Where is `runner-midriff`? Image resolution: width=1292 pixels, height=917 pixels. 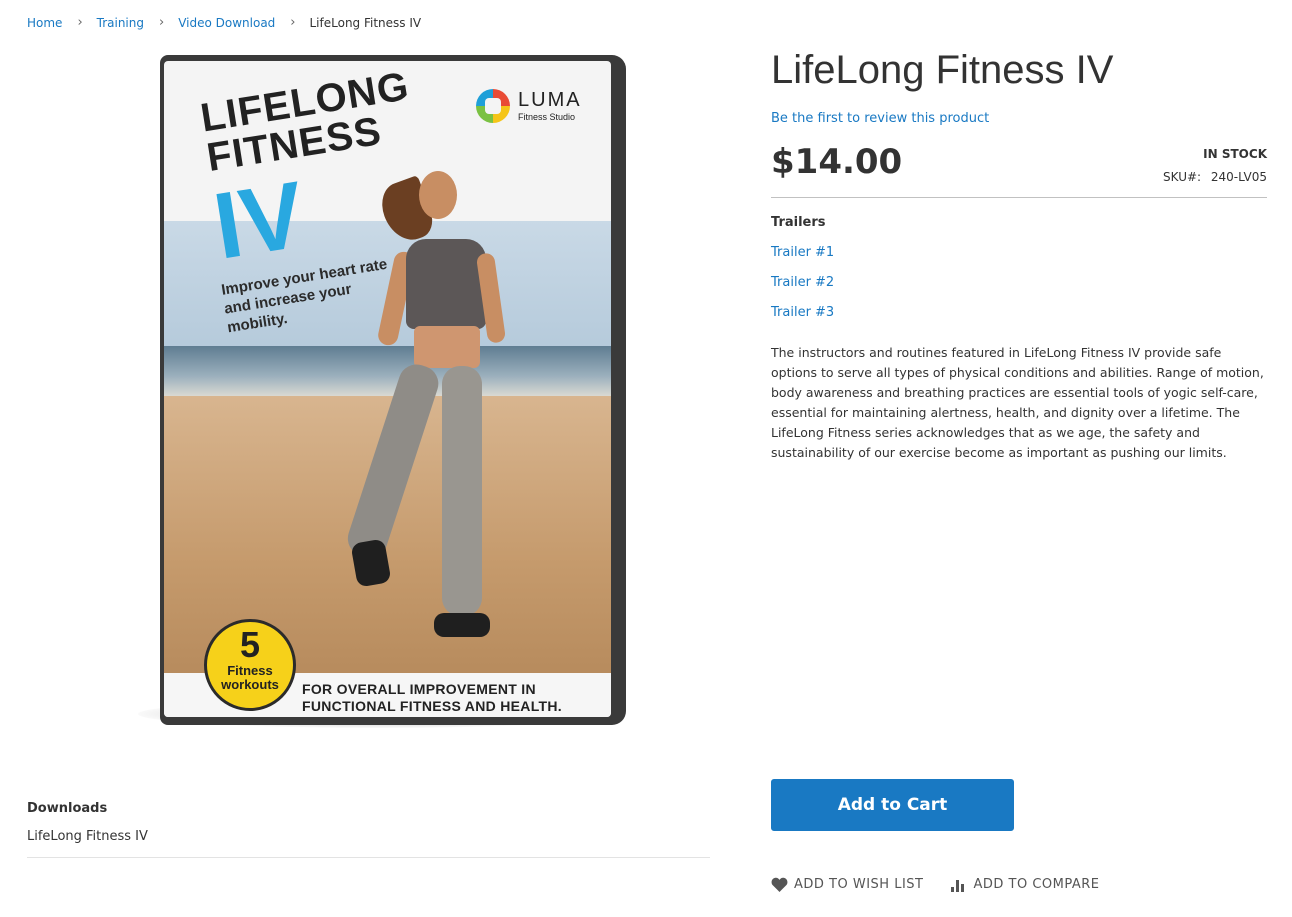 runner-midriff is located at coordinates (447, 347).